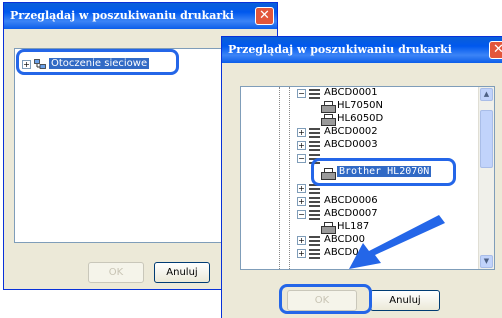 This screenshot has height=318, width=502. What do you see at coordinates (325, 299) in the screenshot?
I see `callout-highlight-ok` at bounding box center [325, 299].